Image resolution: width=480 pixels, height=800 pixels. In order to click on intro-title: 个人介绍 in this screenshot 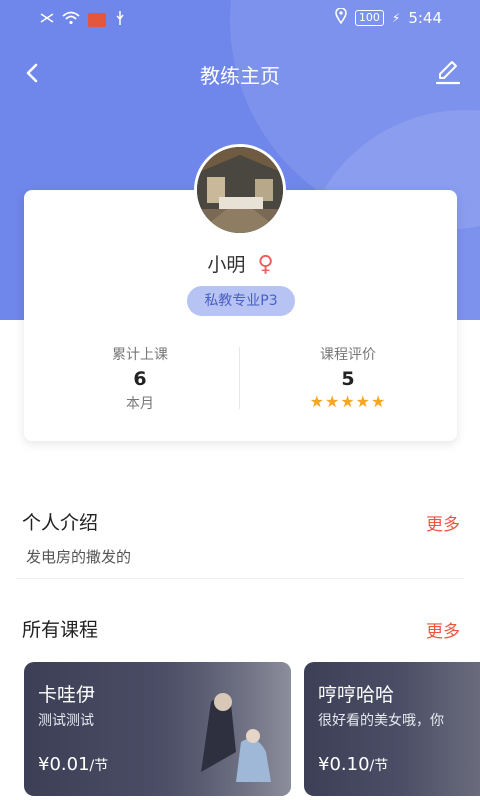, I will do `click(60, 523)`.